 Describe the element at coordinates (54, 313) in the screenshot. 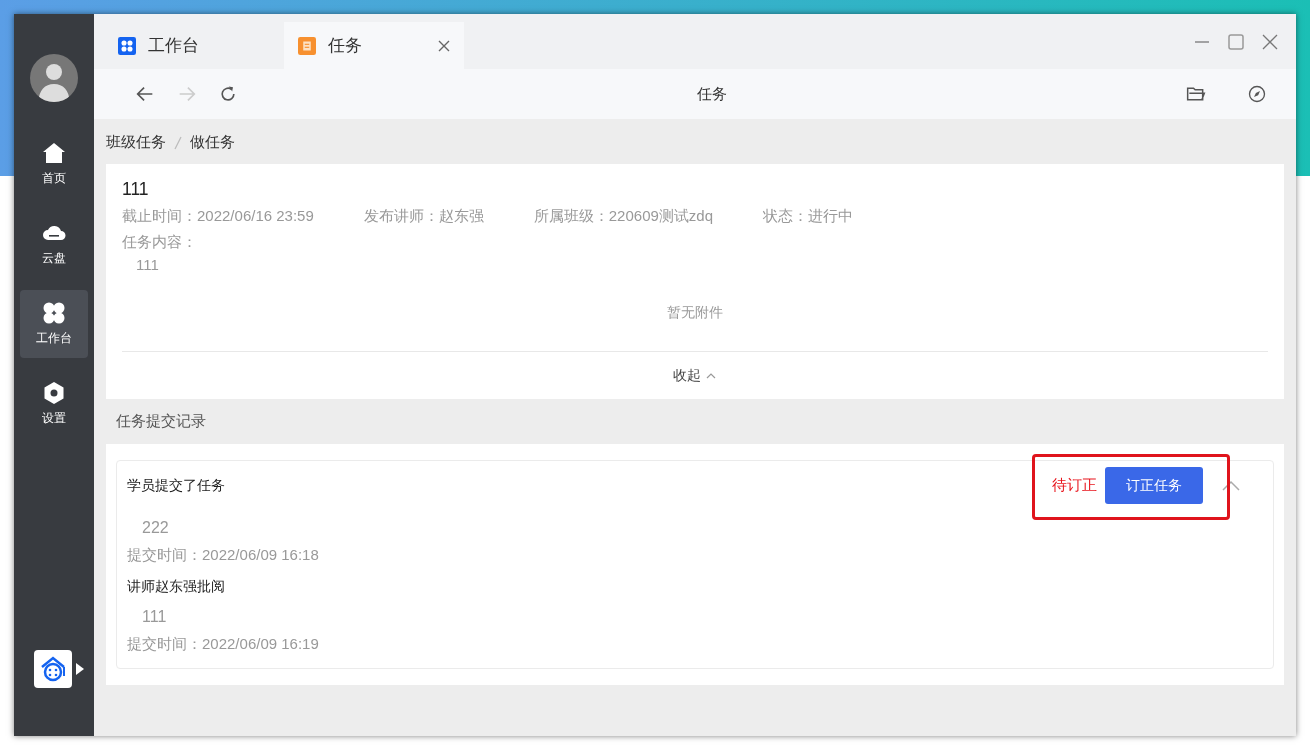

I see `clover-icon` at that location.